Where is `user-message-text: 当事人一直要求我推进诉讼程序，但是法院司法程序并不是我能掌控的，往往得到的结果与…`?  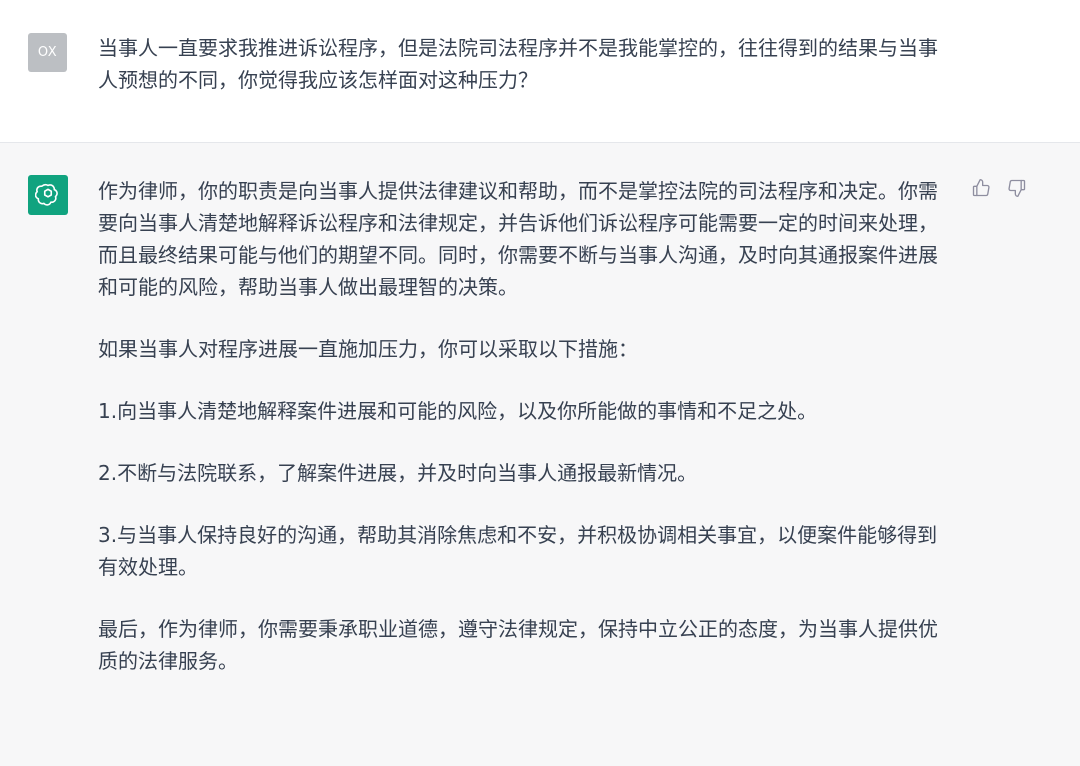 user-message-text: 当事人一直要求我推进诉讼程序，但是法院司法程序并不是我能掌控的，往往得到的结果与… is located at coordinates (518, 64).